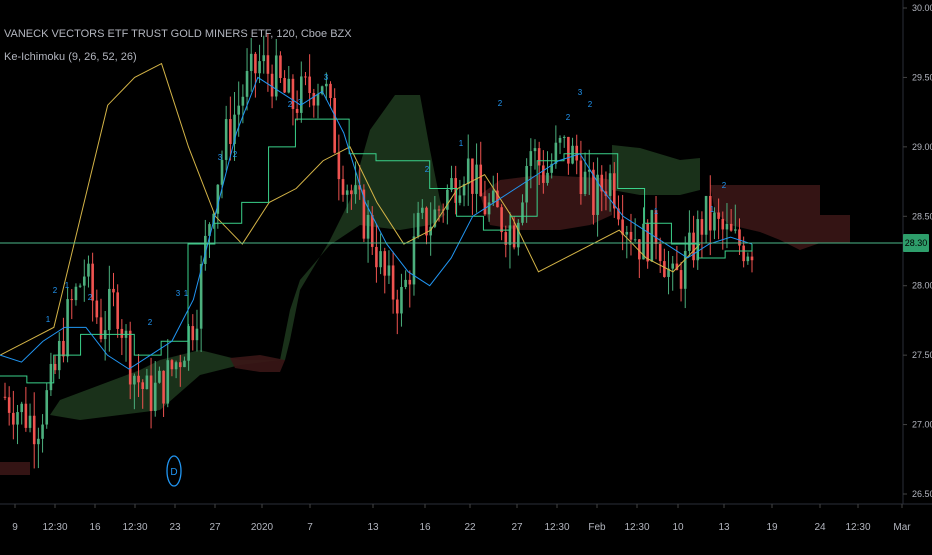 The image size is (932, 555). What do you see at coordinates (470, 527) in the screenshot?
I see `x-tick-label: 22` at bounding box center [470, 527].